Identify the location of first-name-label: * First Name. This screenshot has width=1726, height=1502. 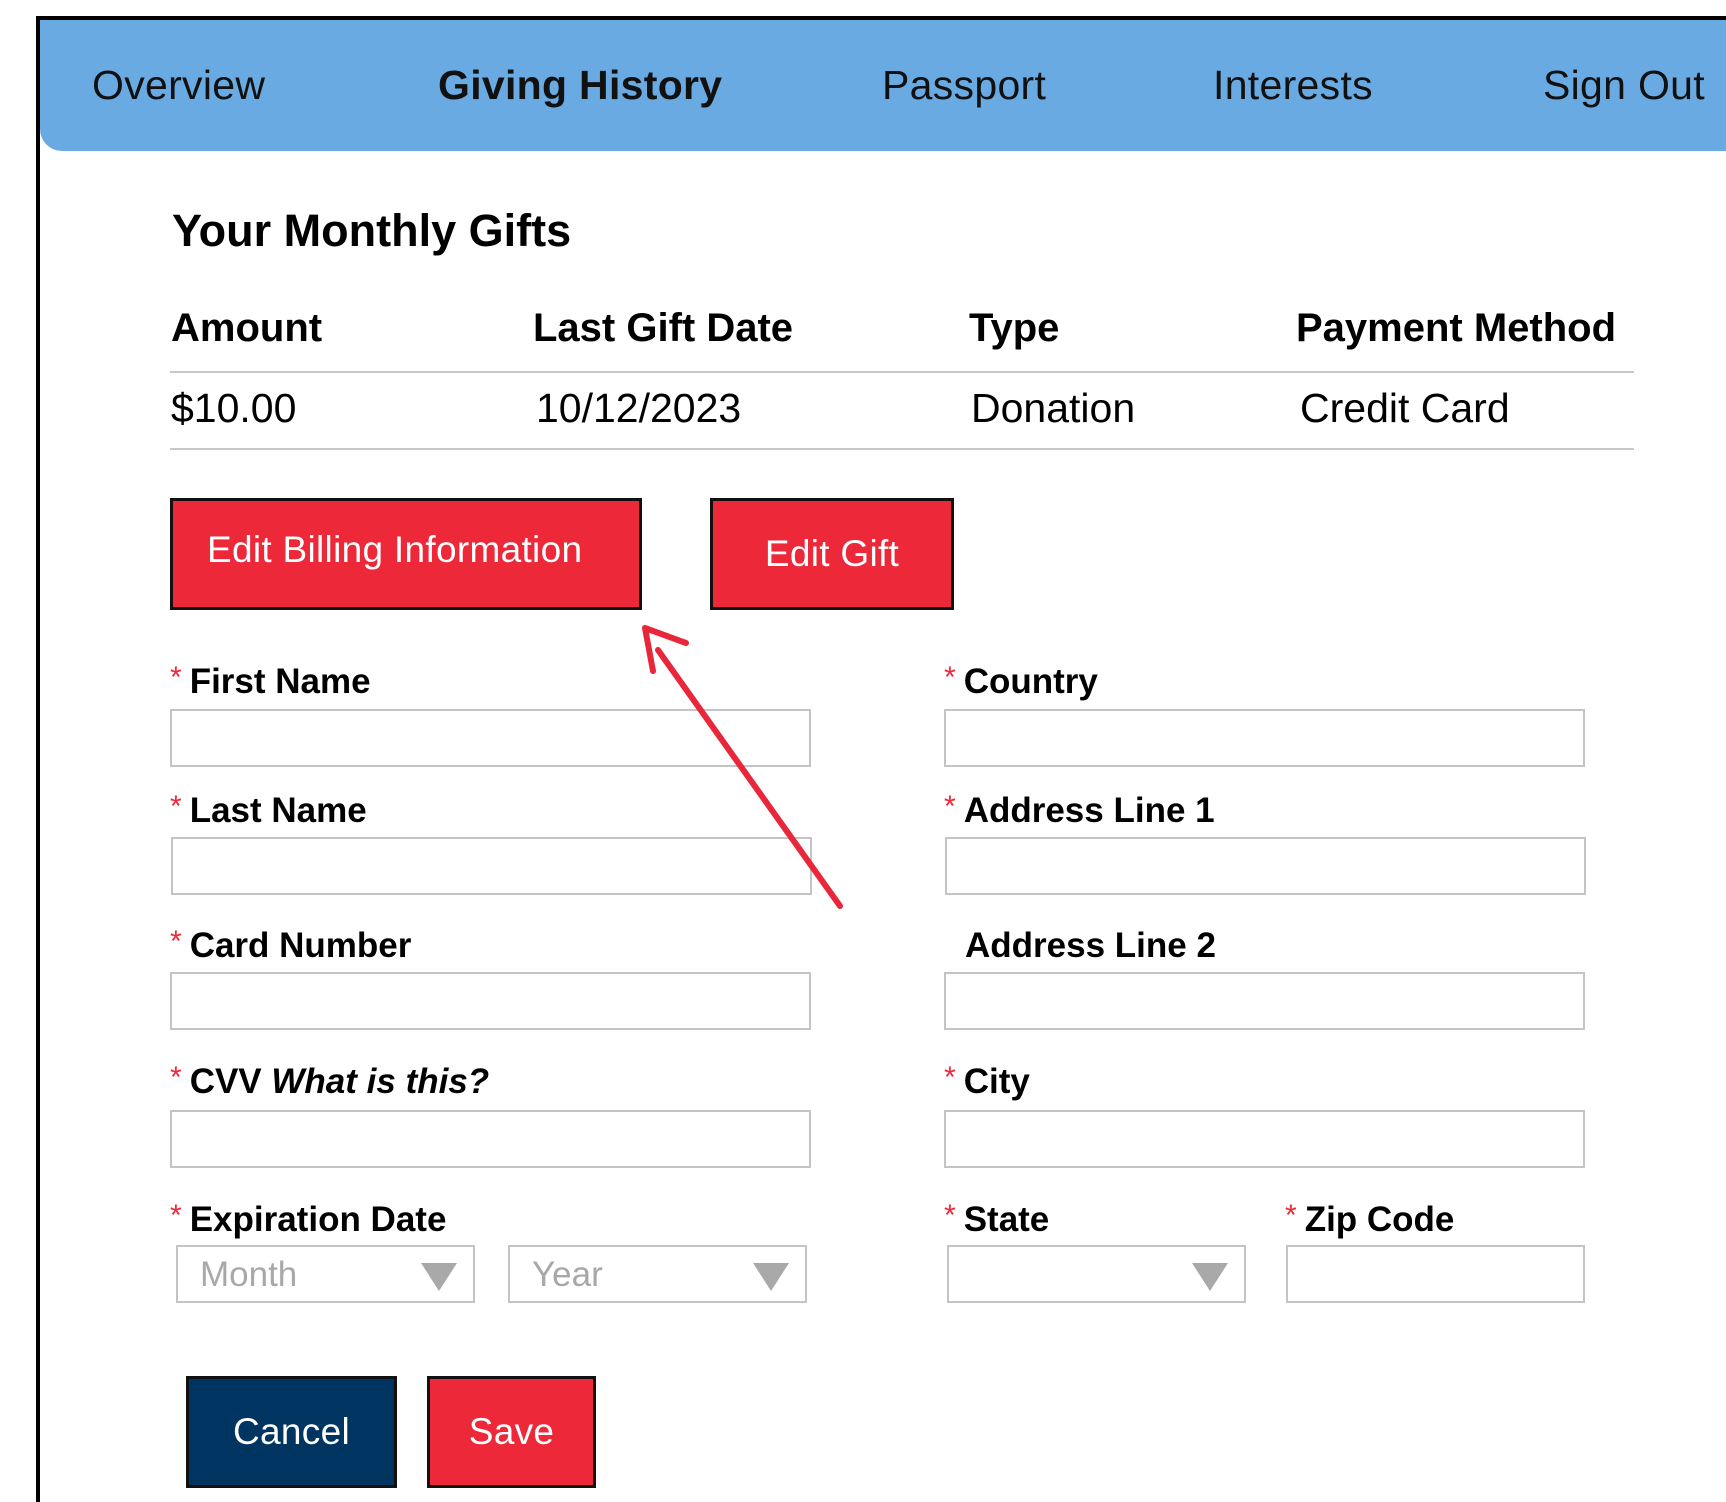
(270, 681).